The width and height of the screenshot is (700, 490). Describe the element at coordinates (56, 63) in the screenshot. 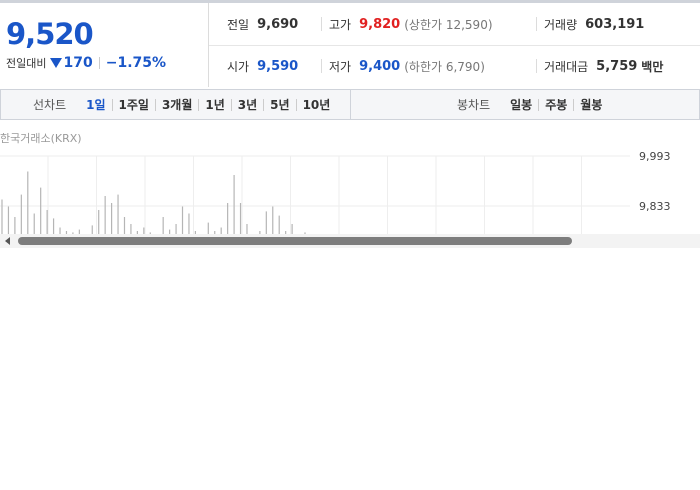

I see `down-arrow-icon` at that location.